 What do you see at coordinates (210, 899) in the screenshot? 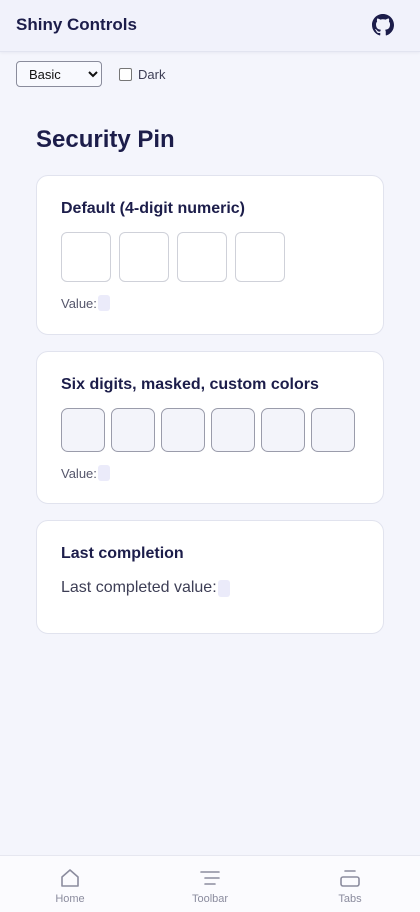
I see `nav-label-toolbar: Toolbar` at bounding box center [210, 899].